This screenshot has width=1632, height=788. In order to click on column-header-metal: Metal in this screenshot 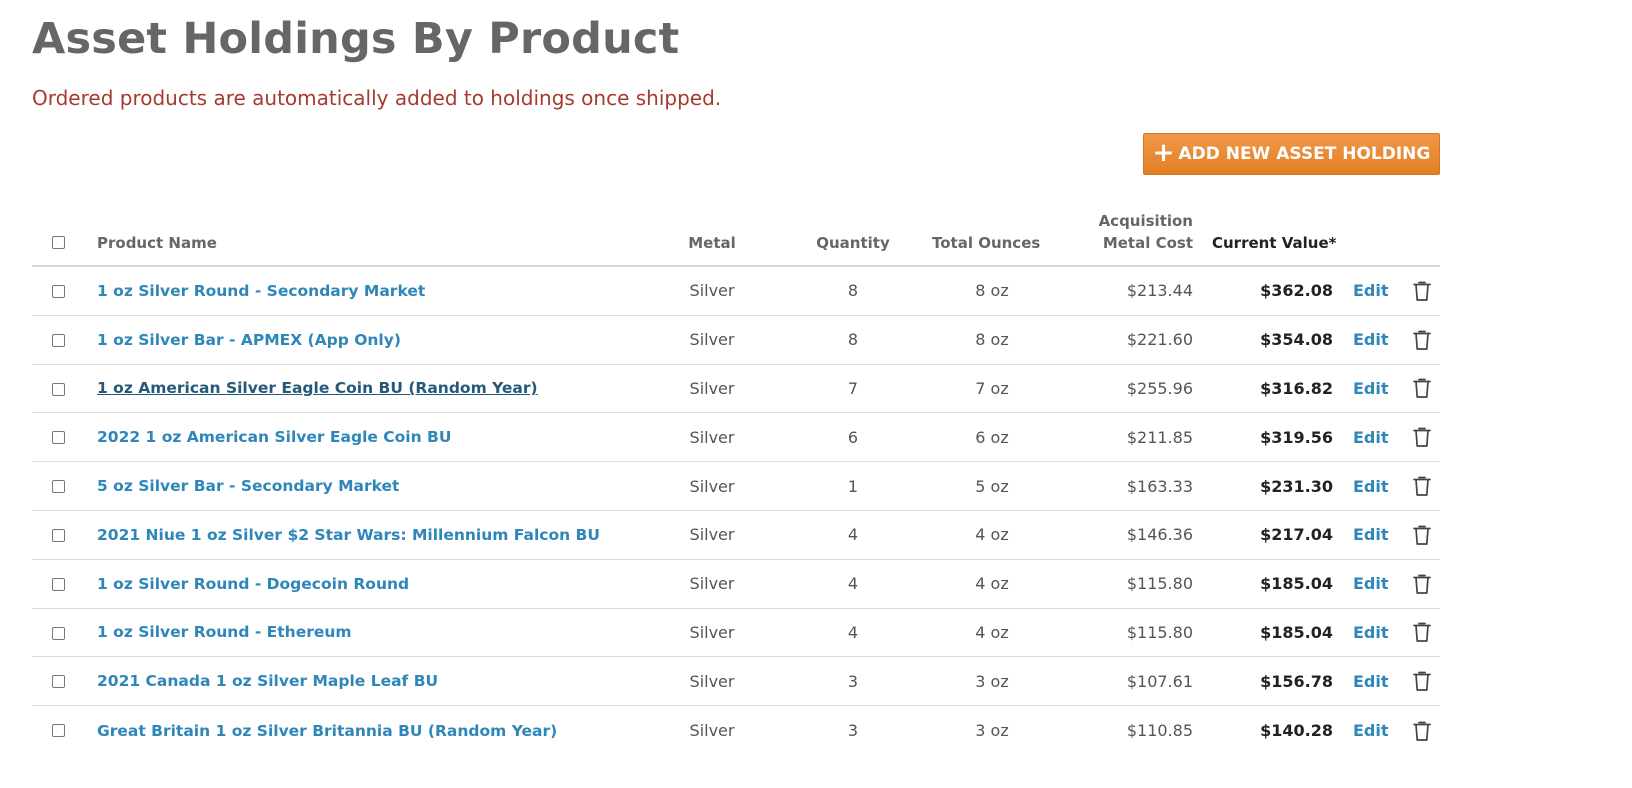, I will do `click(712, 243)`.